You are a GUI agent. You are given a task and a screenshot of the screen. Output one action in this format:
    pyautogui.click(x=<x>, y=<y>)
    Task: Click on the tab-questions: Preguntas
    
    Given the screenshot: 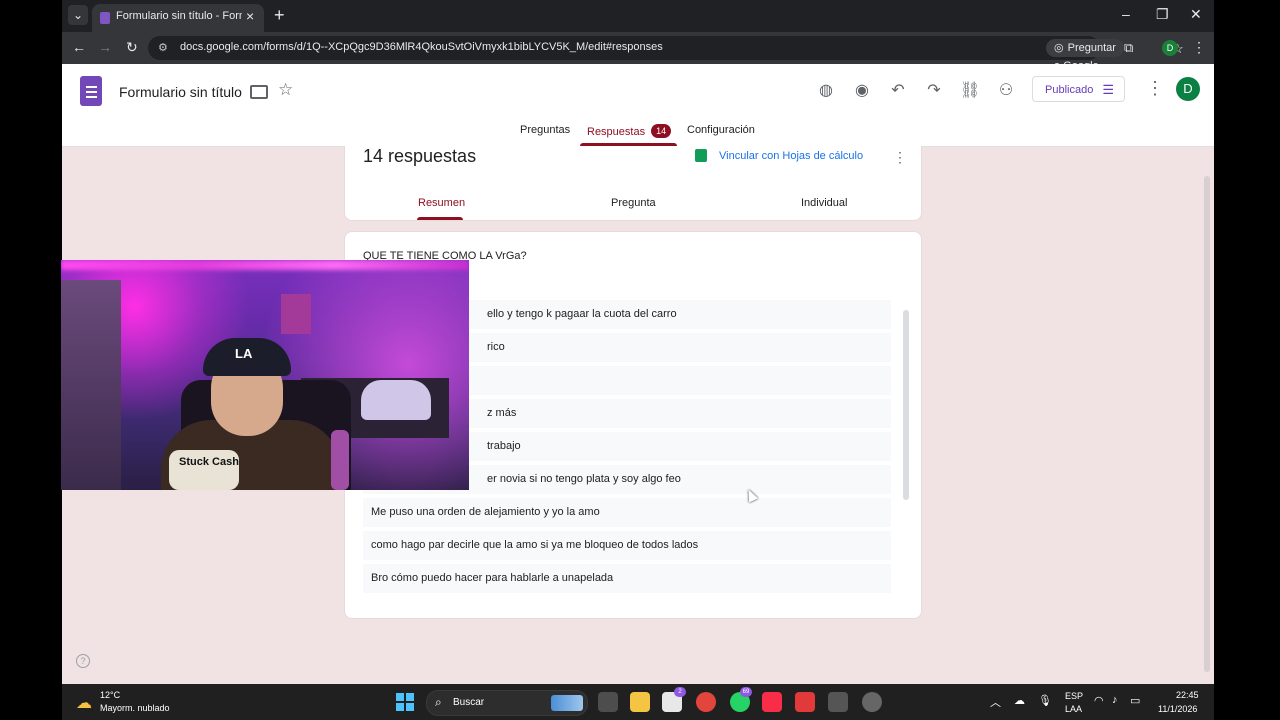 What is the action you would take?
    pyautogui.click(x=545, y=130)
    